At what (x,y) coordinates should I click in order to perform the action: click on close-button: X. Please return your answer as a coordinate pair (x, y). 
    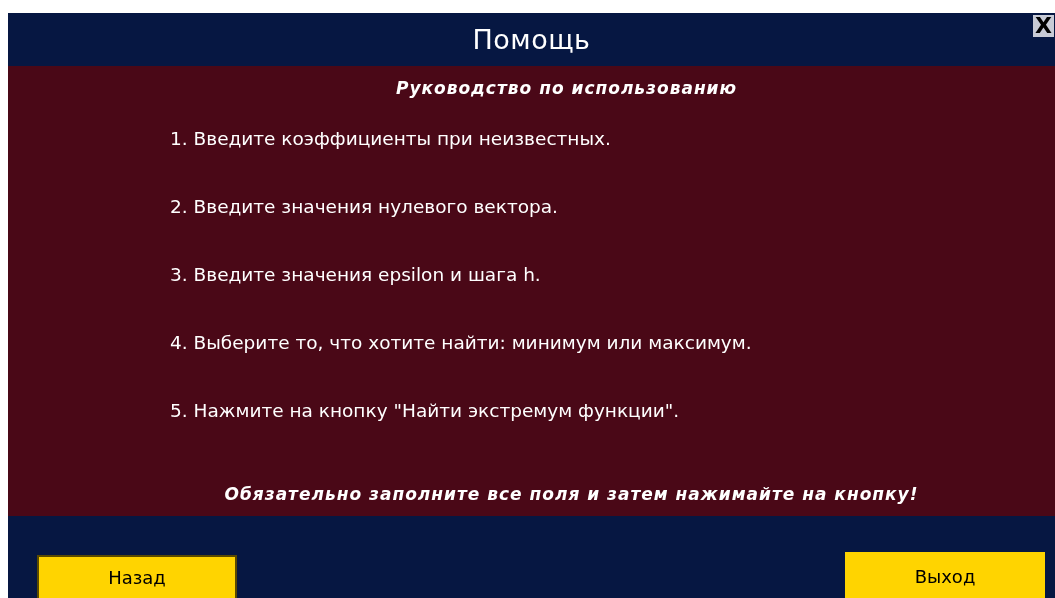
    Looking at the image, I should click on (1043, 26).